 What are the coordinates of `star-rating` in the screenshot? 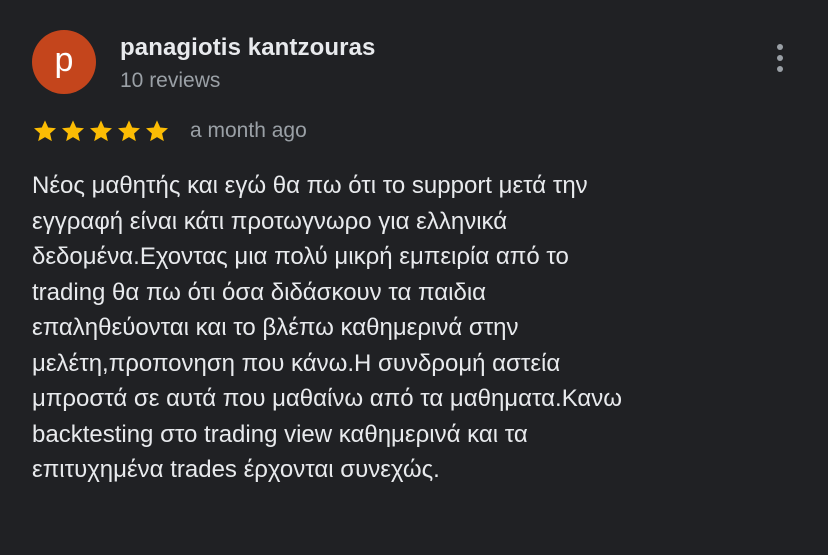 It's located at (101, 131).